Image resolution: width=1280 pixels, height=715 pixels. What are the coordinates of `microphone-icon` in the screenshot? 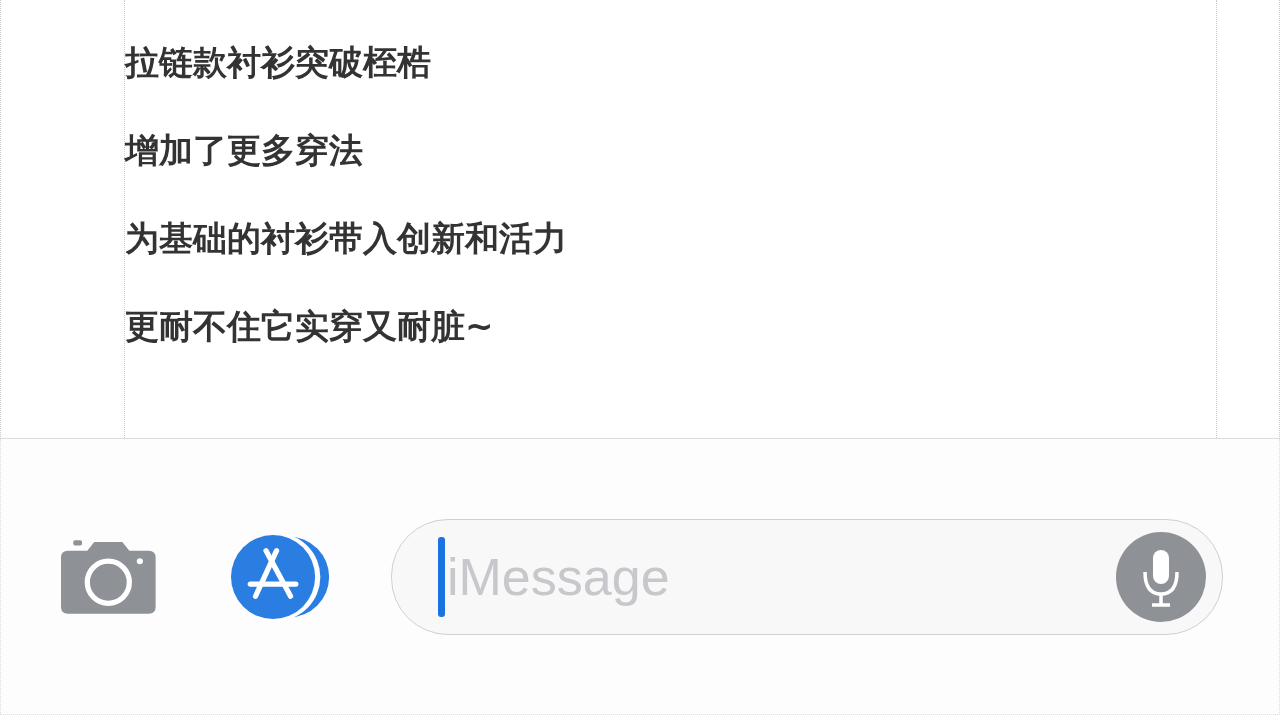 It's located at (1161, 576).